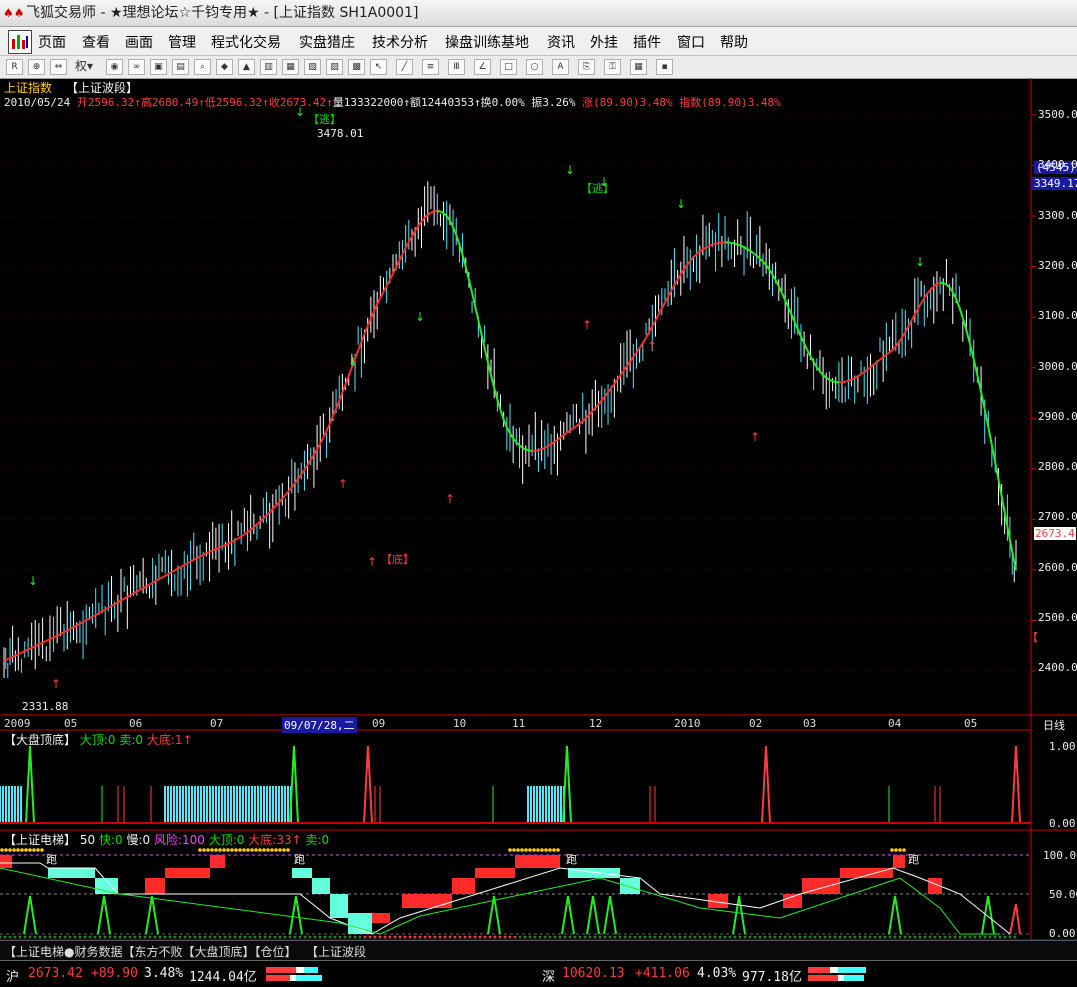 The width and height of the screenshot is (1077, 987). I want to click on line-icon: ╱, so click(404, 67).